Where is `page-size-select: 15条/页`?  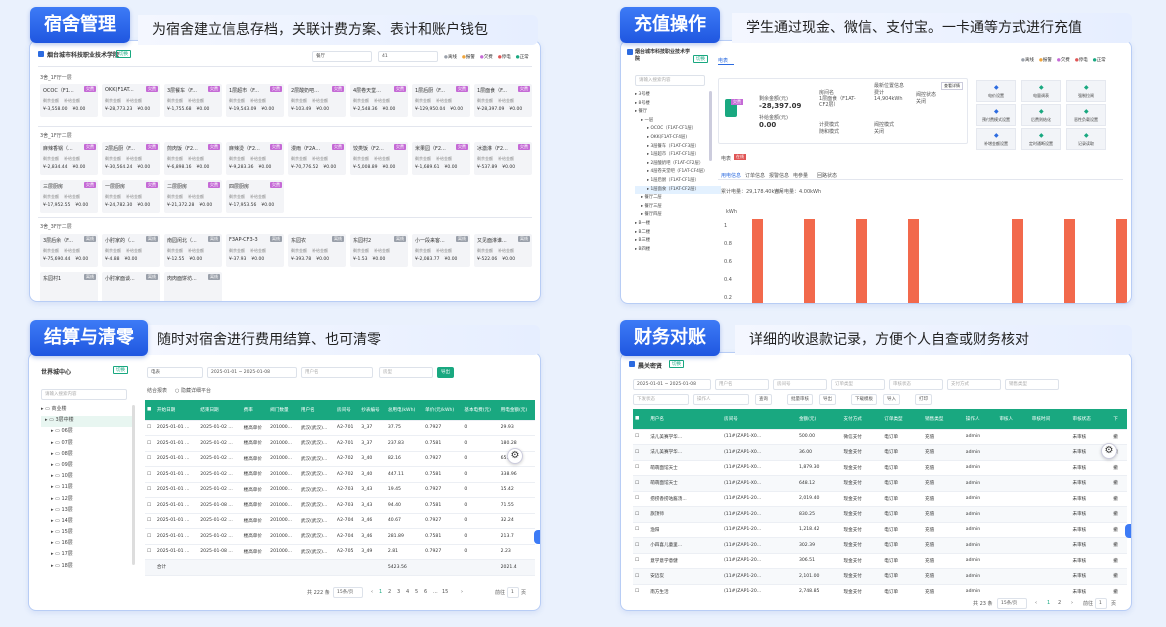
page-size-select: 15条/页 is located at coordinates (348, 592).